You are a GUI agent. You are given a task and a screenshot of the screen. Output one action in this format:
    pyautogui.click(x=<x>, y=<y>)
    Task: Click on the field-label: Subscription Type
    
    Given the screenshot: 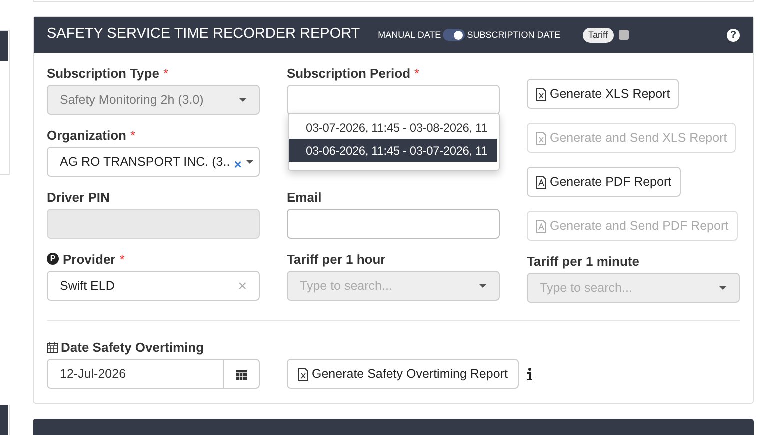 What is the action you would take?
    pyautogui.click(x=103, y=73)
    